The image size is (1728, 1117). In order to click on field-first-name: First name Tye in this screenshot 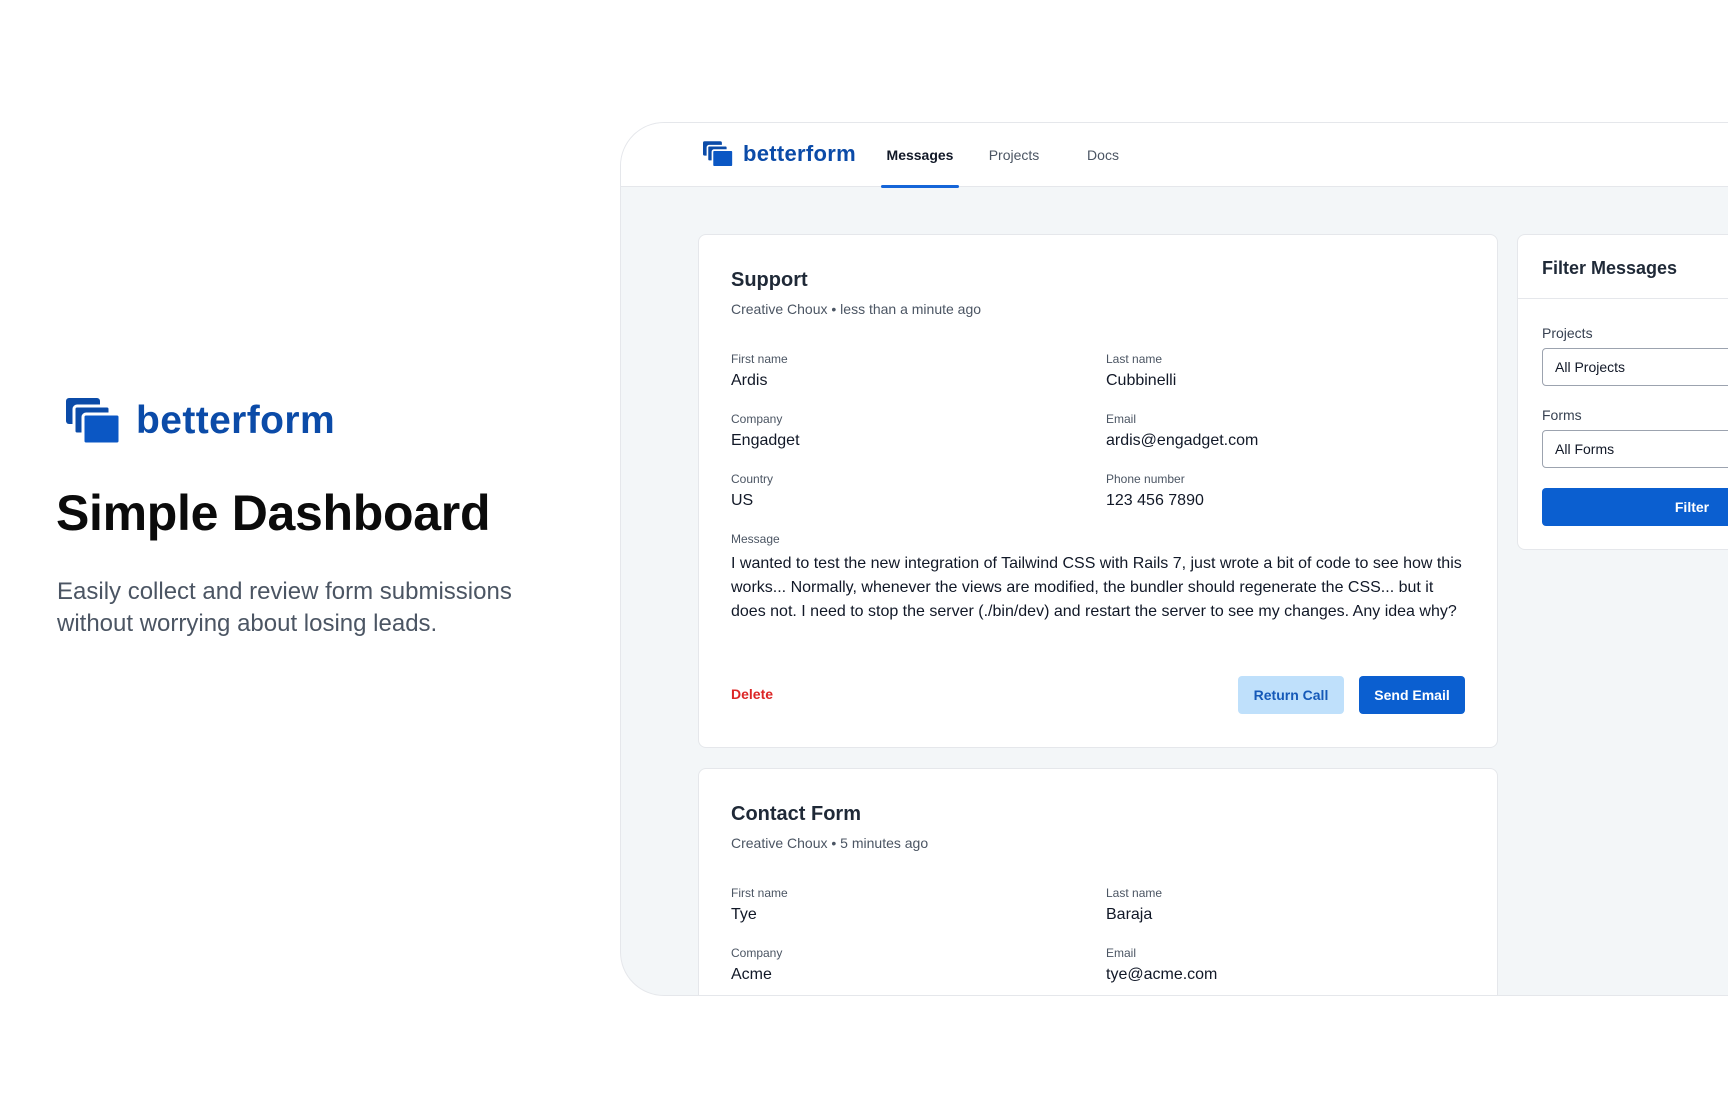, I will do `click(759, 905)`.